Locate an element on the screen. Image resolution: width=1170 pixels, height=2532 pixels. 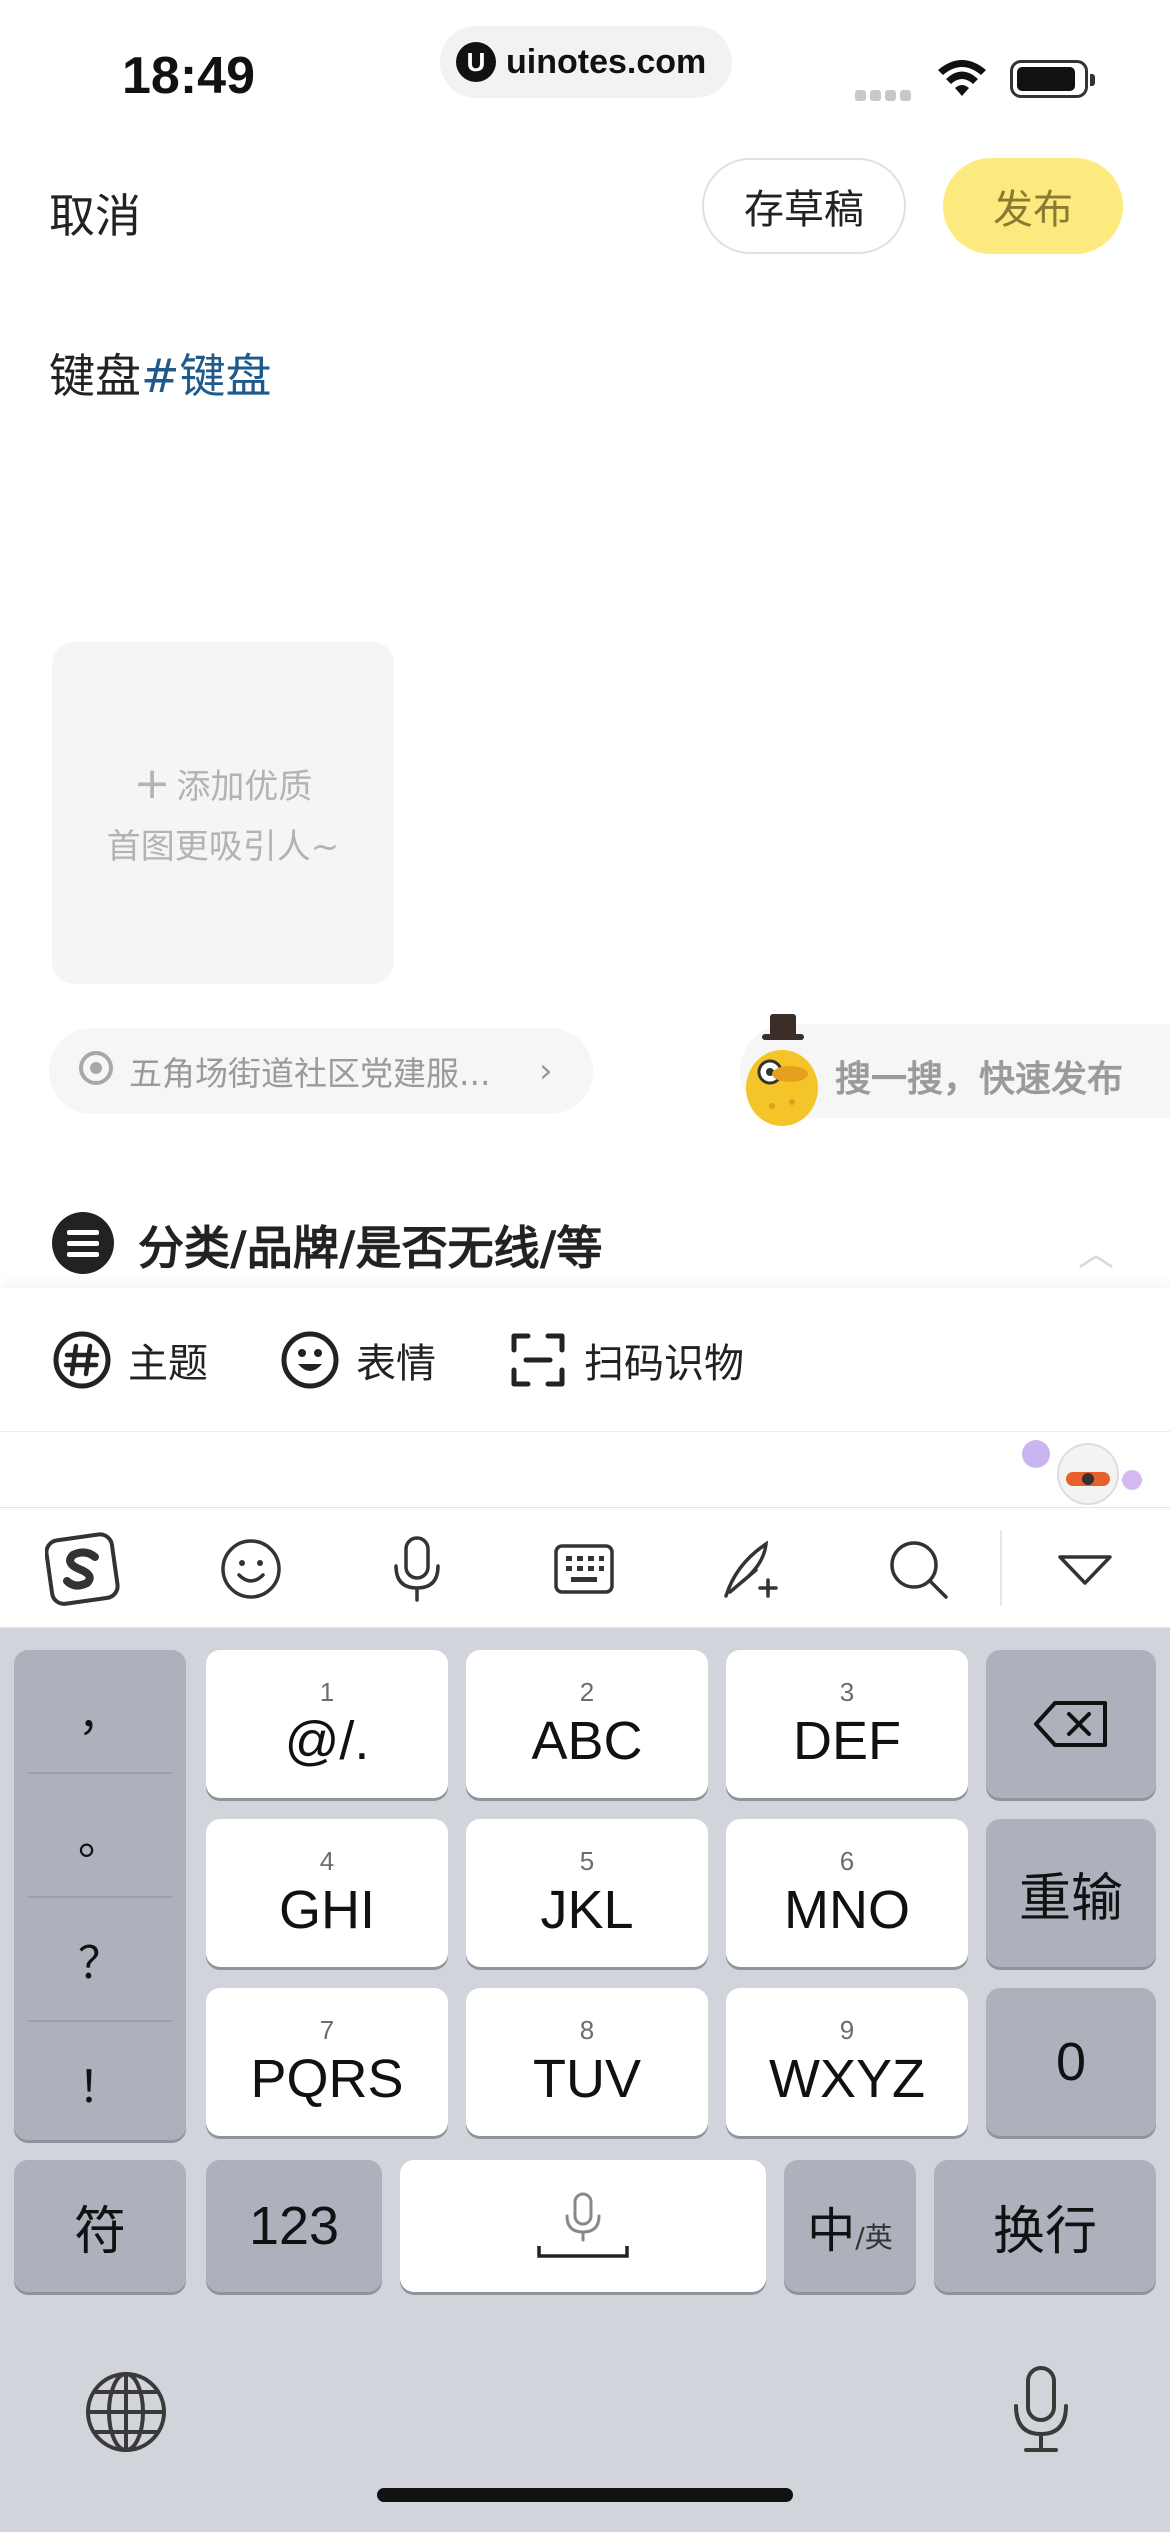
microphone-icon is located at coordinates (417, 1569).